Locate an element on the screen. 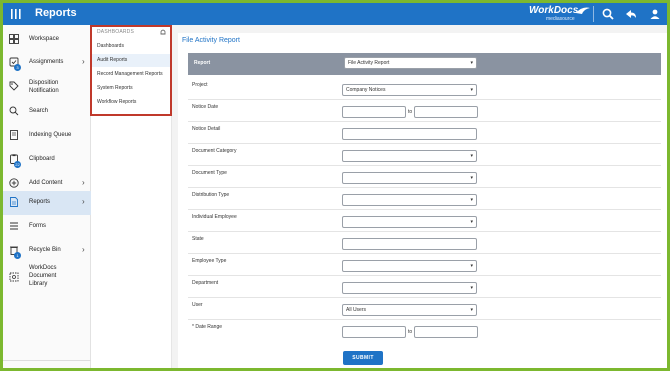 Image resolution: width=670 pixels, height=371 pixels. user-select-value: All Users is located at coordinates (356, 310).